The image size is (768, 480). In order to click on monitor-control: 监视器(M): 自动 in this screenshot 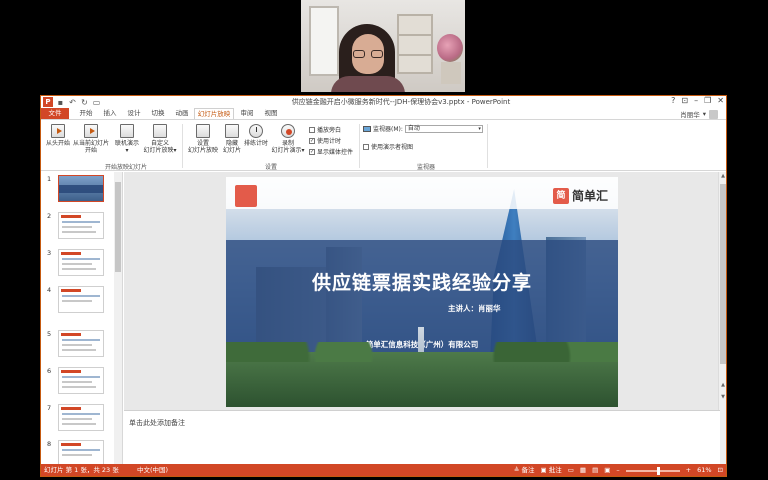, I will do `click(423, 128)`.